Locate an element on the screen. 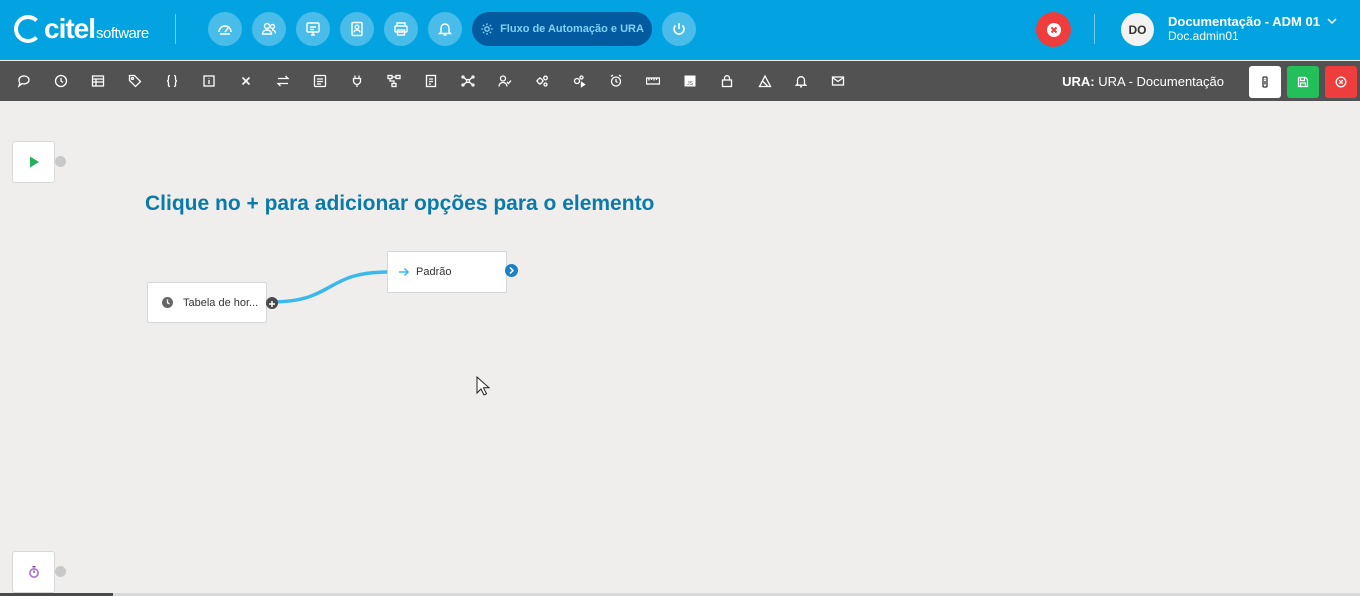 Image resolution: width=1360 pixels, height=596 pixels. lock-icon is located at coordinates (727, 81).